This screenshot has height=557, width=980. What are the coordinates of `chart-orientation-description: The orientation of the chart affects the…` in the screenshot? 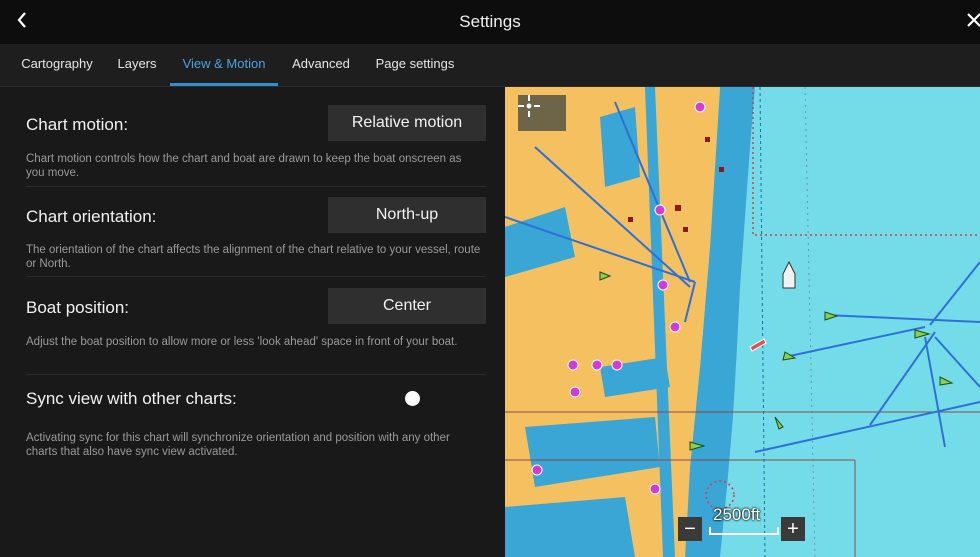 It's located at (253, 257).